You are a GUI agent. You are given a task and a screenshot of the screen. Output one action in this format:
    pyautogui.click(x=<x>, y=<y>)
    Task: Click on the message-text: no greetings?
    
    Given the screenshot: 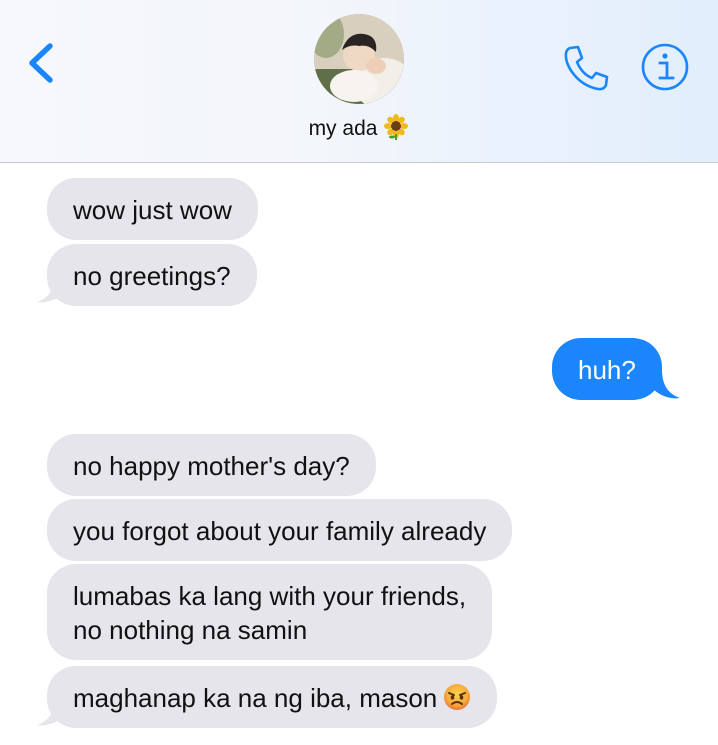 What is the action you would take?
    pyautogui.click(x=152, y=276)
    